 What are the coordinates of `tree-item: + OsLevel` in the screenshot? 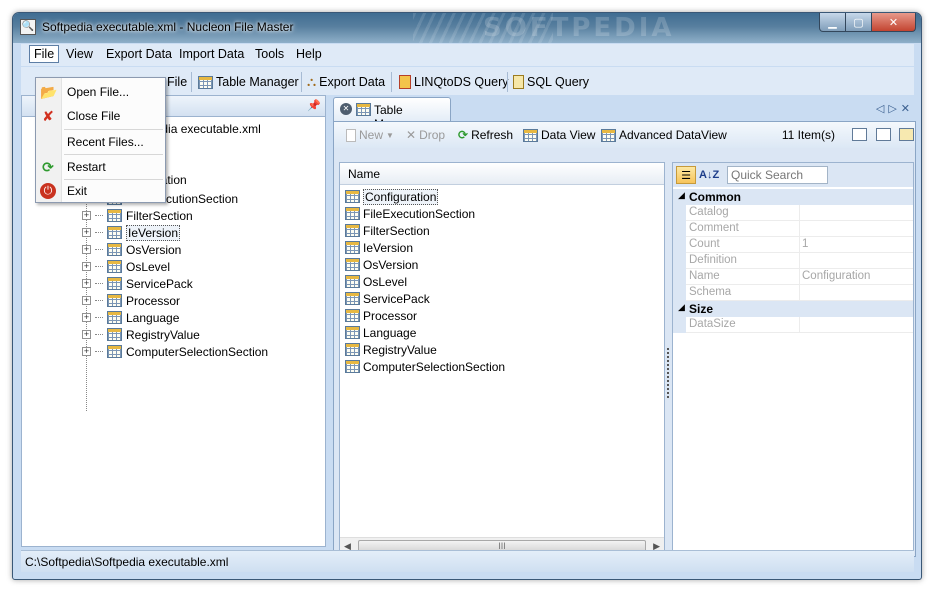 It's located at (126, 266).